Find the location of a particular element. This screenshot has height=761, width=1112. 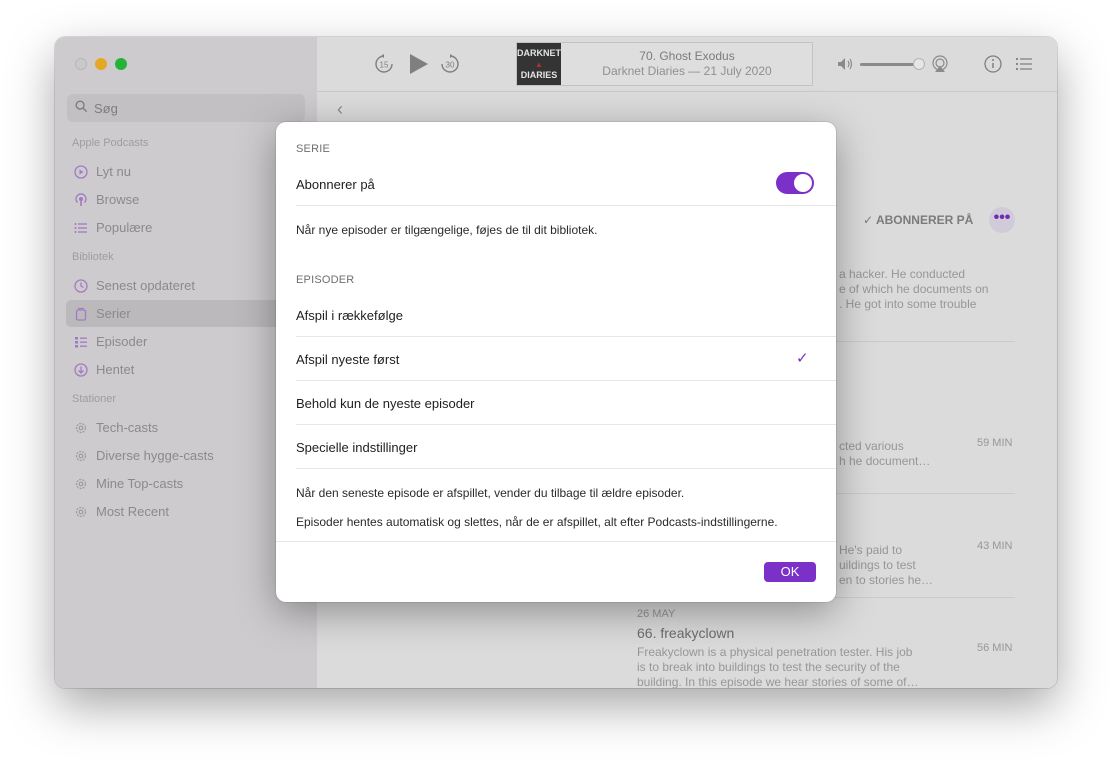

option-play-newest-first: Afspil nyeste først is located at coordinates (566, 359).